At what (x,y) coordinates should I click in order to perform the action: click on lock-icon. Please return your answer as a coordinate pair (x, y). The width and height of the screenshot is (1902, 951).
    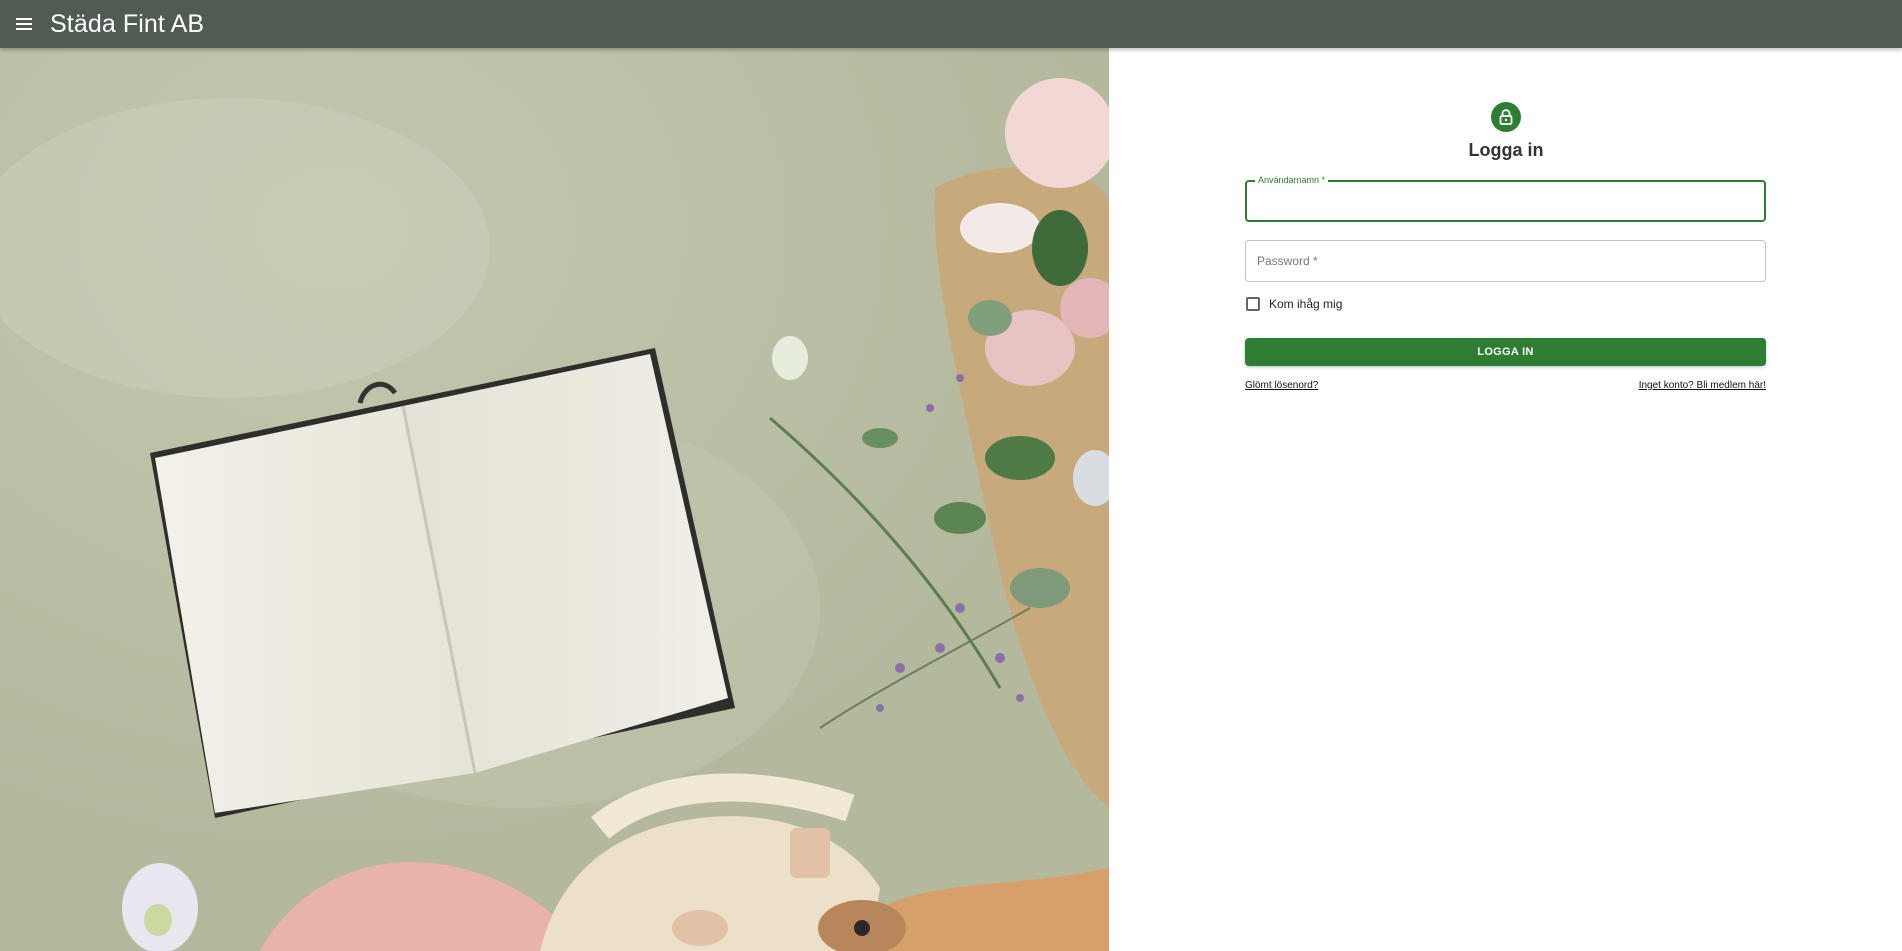
    Looking at the image, I should click on (1506, 117).